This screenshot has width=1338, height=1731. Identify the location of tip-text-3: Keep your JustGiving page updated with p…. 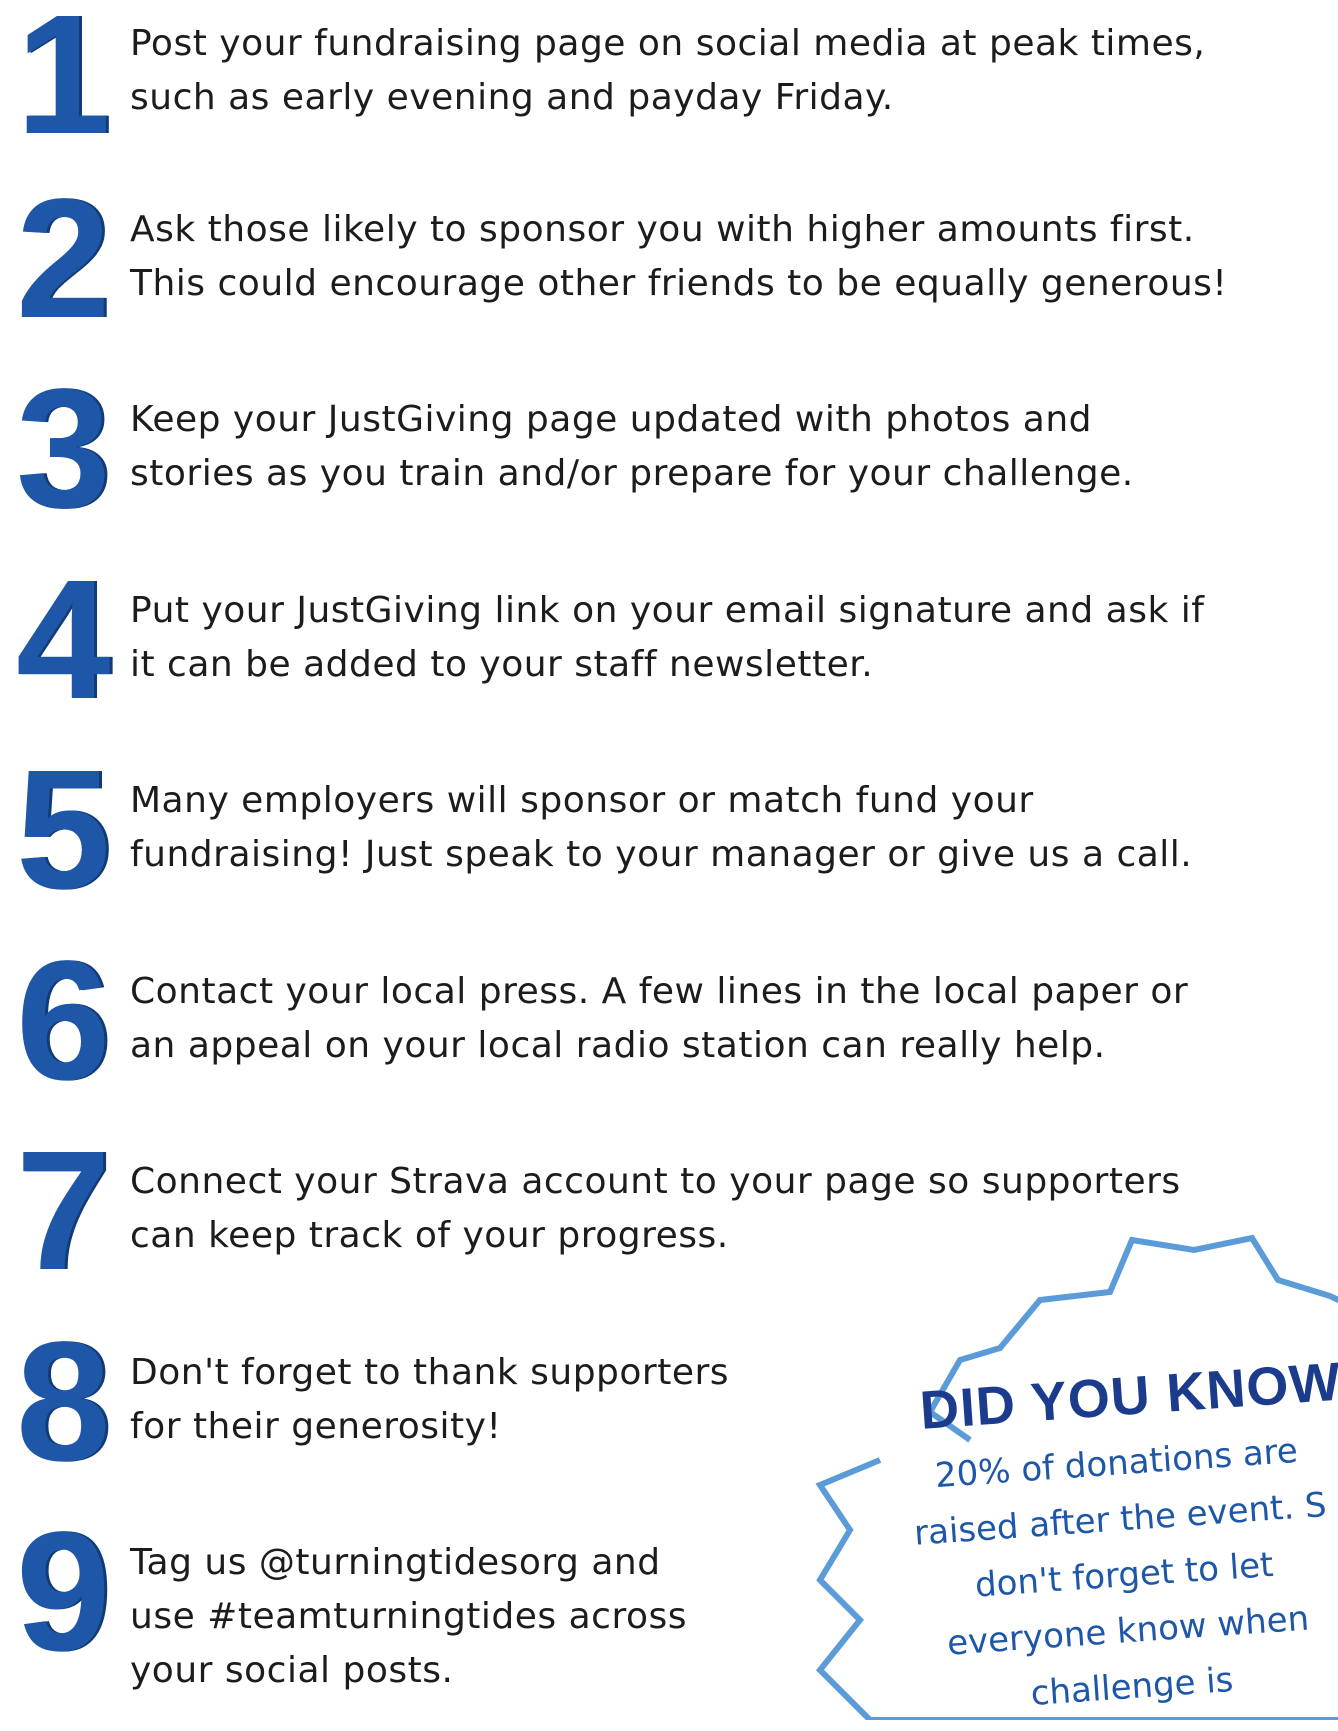
(632, 446).